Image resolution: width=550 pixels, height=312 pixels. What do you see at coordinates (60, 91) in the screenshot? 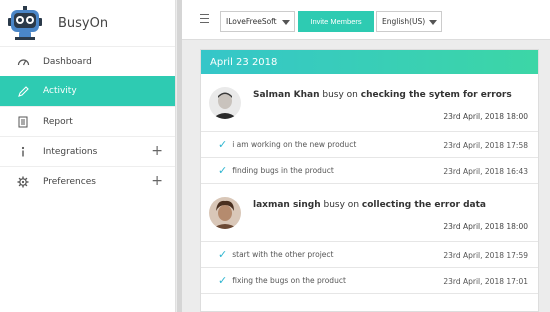
I see `sidebar-item-label: Activity` at bounding box center [60, 91].